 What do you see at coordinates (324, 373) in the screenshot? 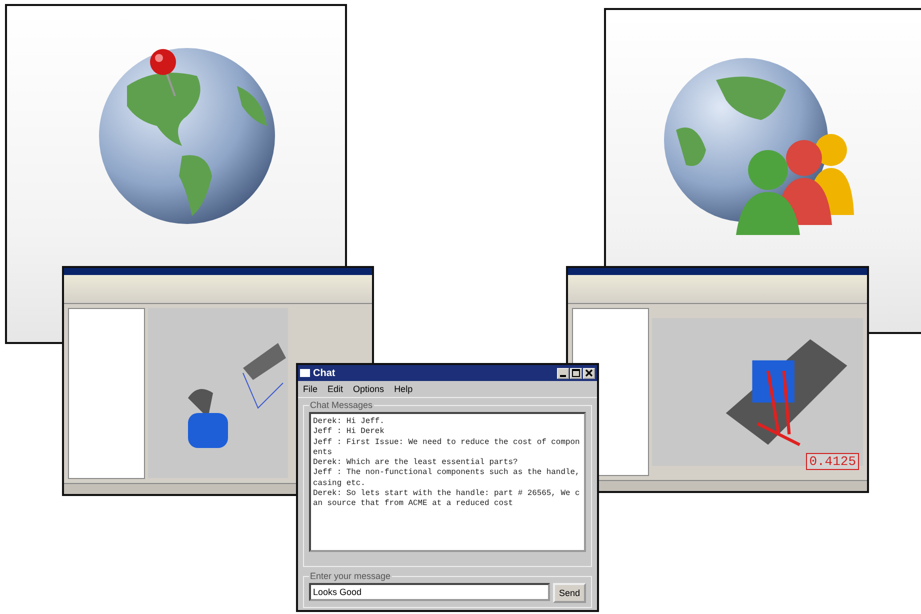
I see `window-title: Chat` at bounding box center [324, 373].